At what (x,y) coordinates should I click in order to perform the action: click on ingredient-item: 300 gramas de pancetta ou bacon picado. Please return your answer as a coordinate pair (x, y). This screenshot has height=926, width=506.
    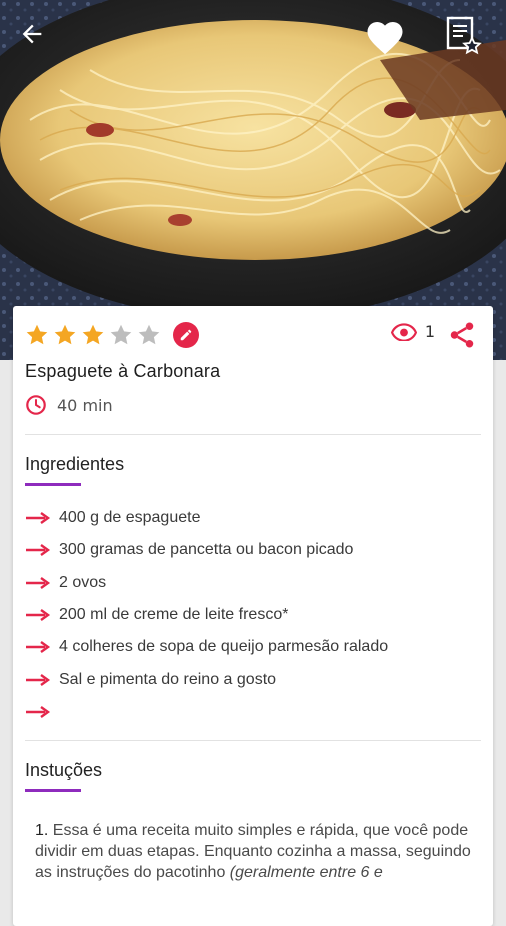
    Looking at the image, I should click on (255, 550).